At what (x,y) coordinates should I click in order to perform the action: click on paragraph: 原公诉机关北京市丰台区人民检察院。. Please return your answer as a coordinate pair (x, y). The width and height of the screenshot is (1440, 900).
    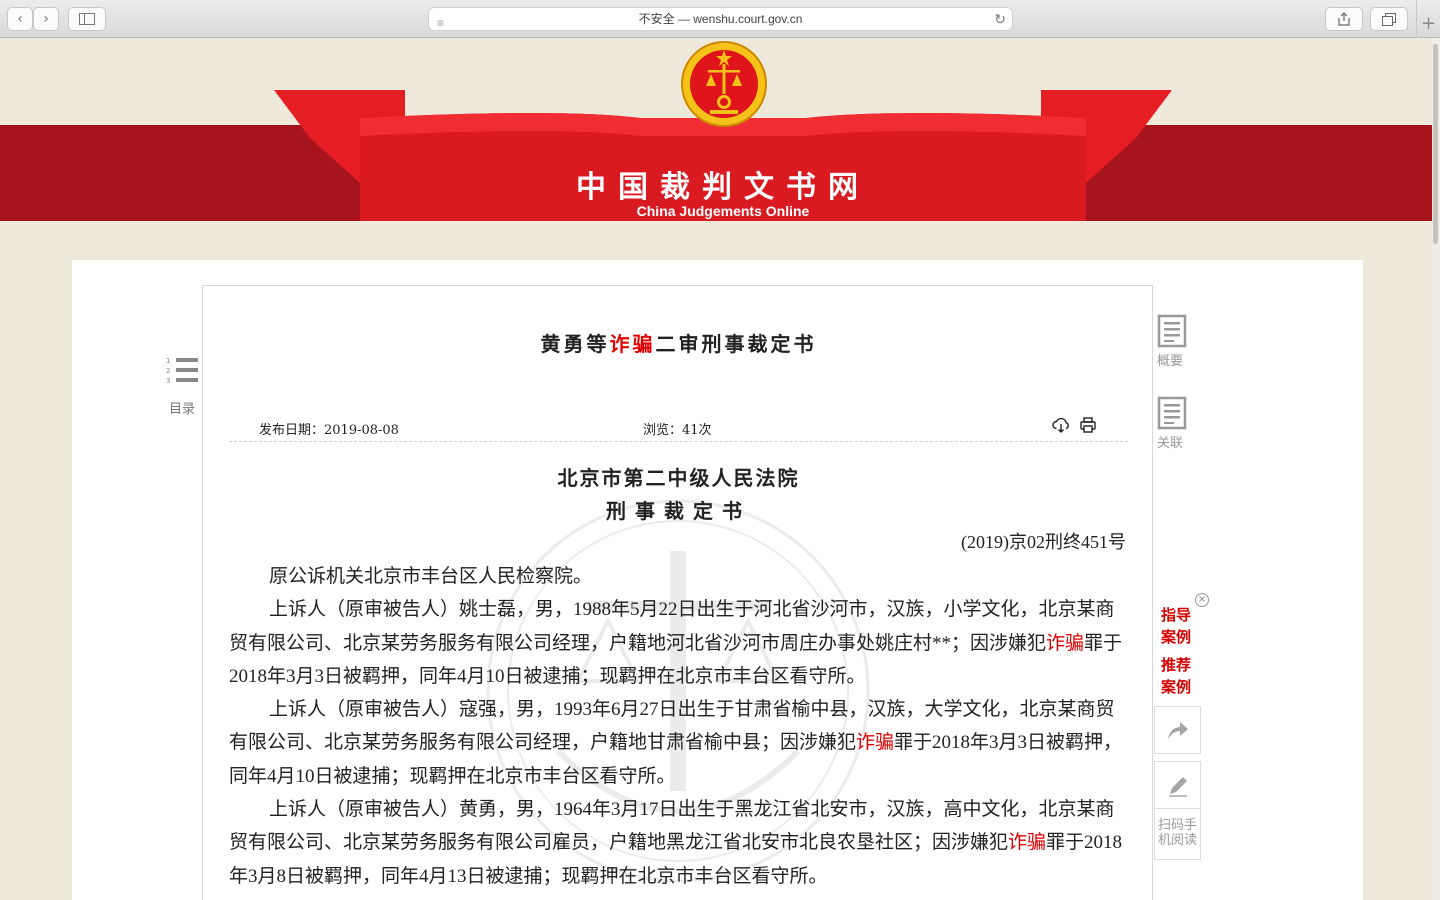
    Looking at the image, I should click on (431, 576).